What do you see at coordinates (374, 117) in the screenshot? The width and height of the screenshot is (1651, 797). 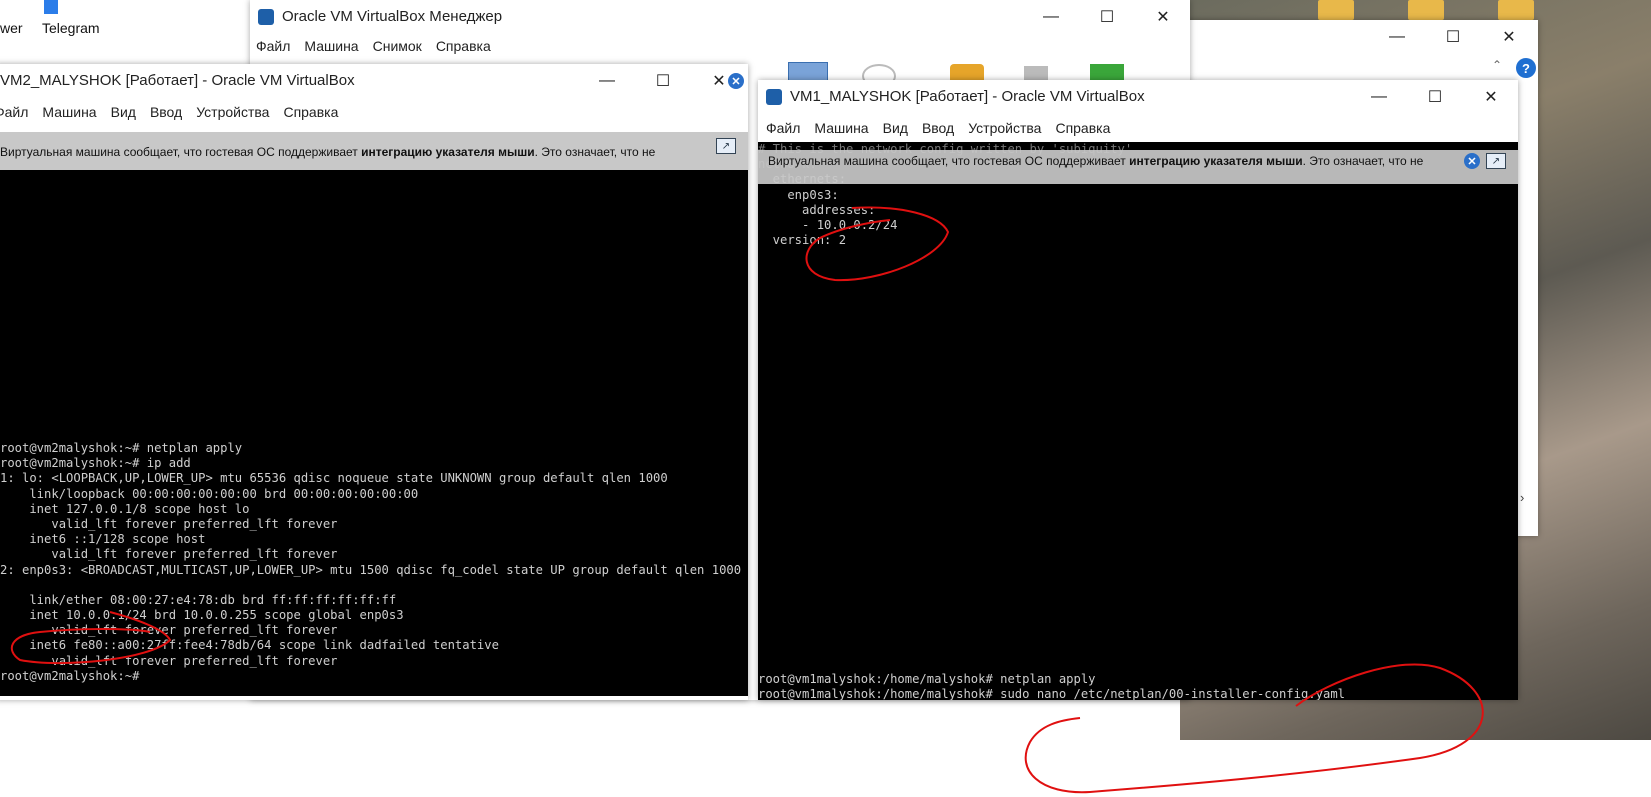 I see `menu-bar: Файл Машина Вид Ввод Устройства Справка` at bounding box center [374, 117].